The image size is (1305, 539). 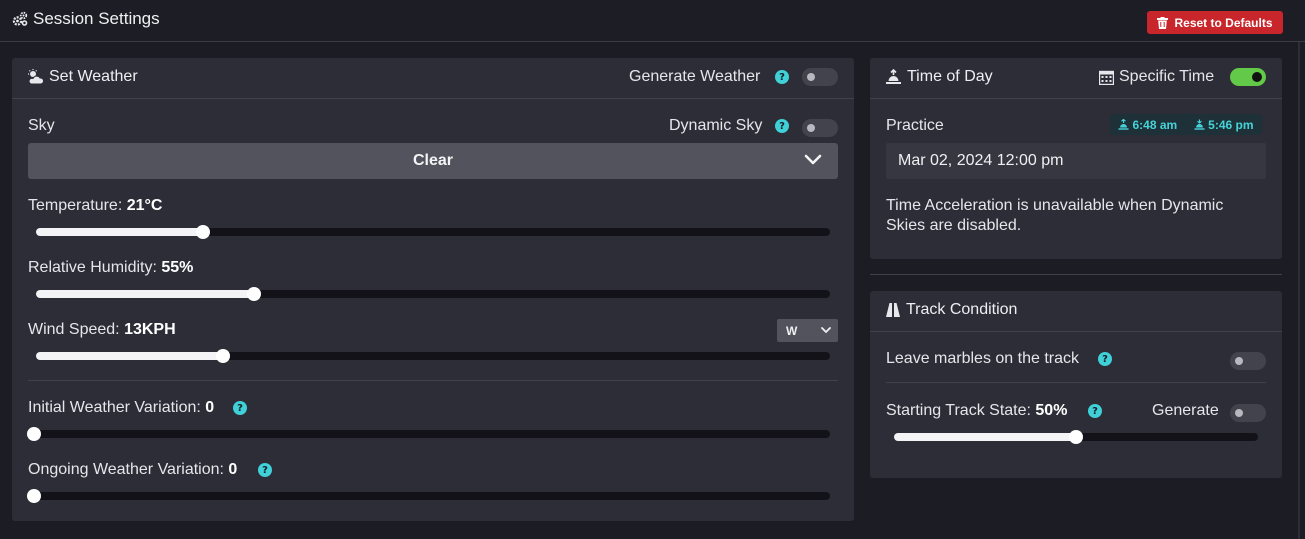 I want to click on initial-variation-label: Initial Weather Variation: 0, so click(x=121, y=408).